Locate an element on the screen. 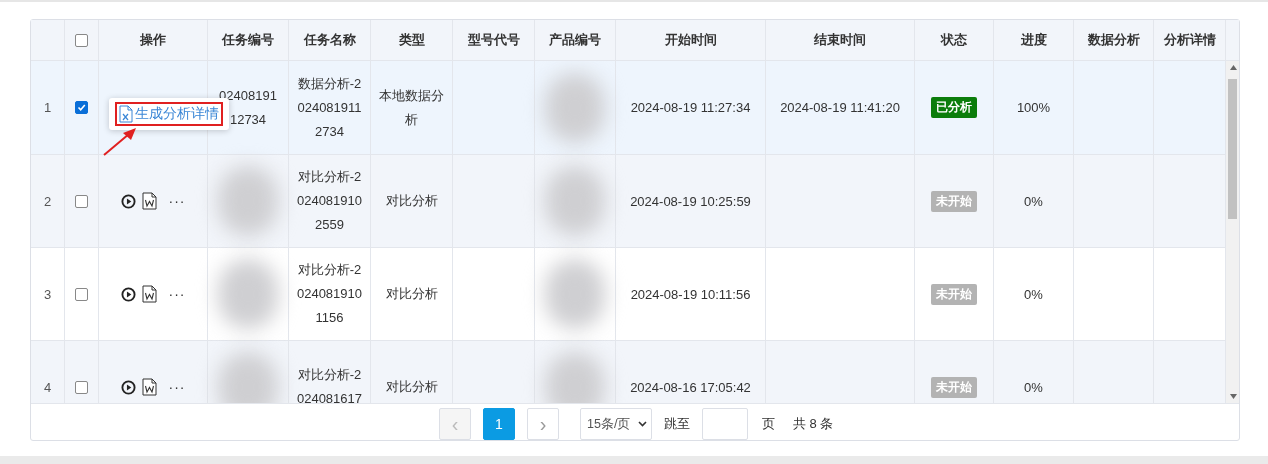 Image resolution: width=1268 pixels, height=464 pixels. start-time: 2024-08-19 11:27:34 is located at coordinates (690, 107).